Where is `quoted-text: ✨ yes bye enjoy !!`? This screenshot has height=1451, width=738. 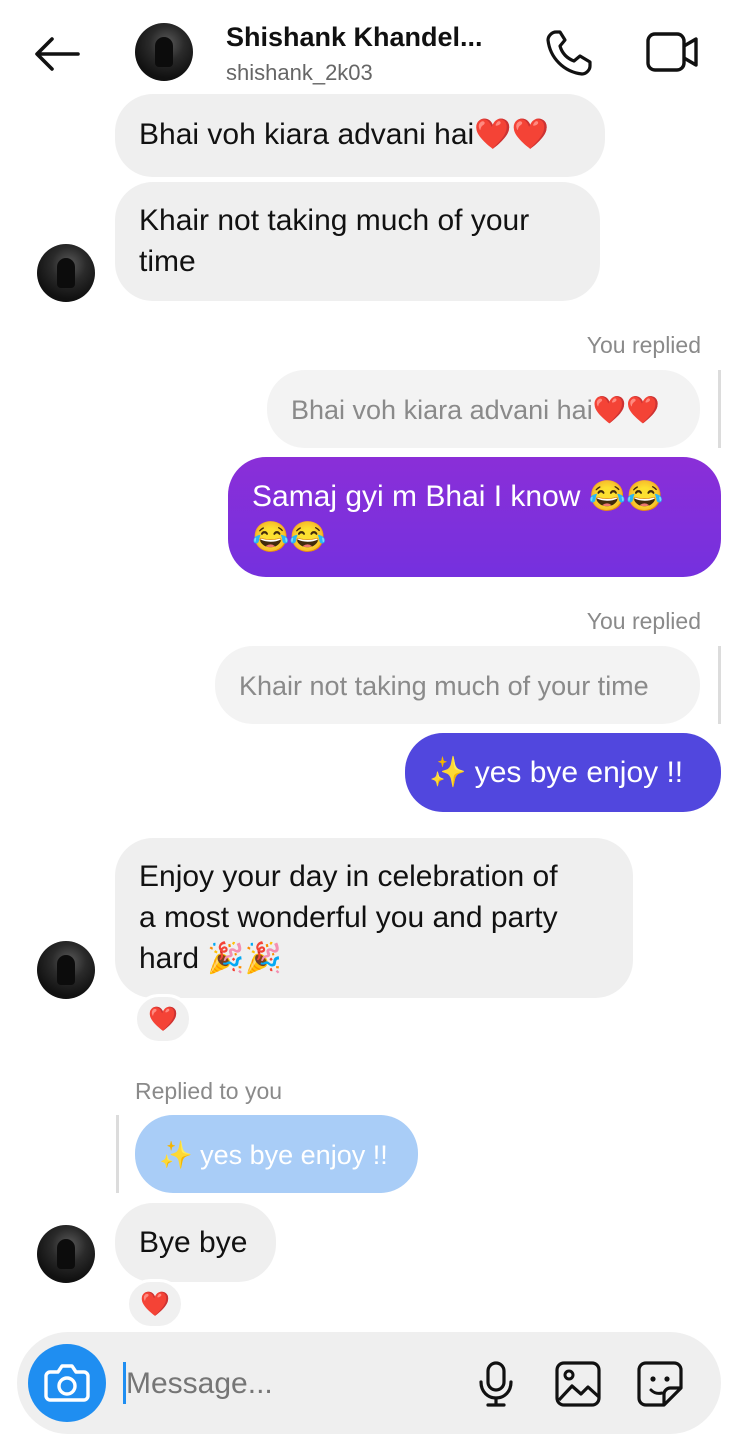 quoted-text: ✨ yes bye enjoy !! is located at coordinates (273, 1155).